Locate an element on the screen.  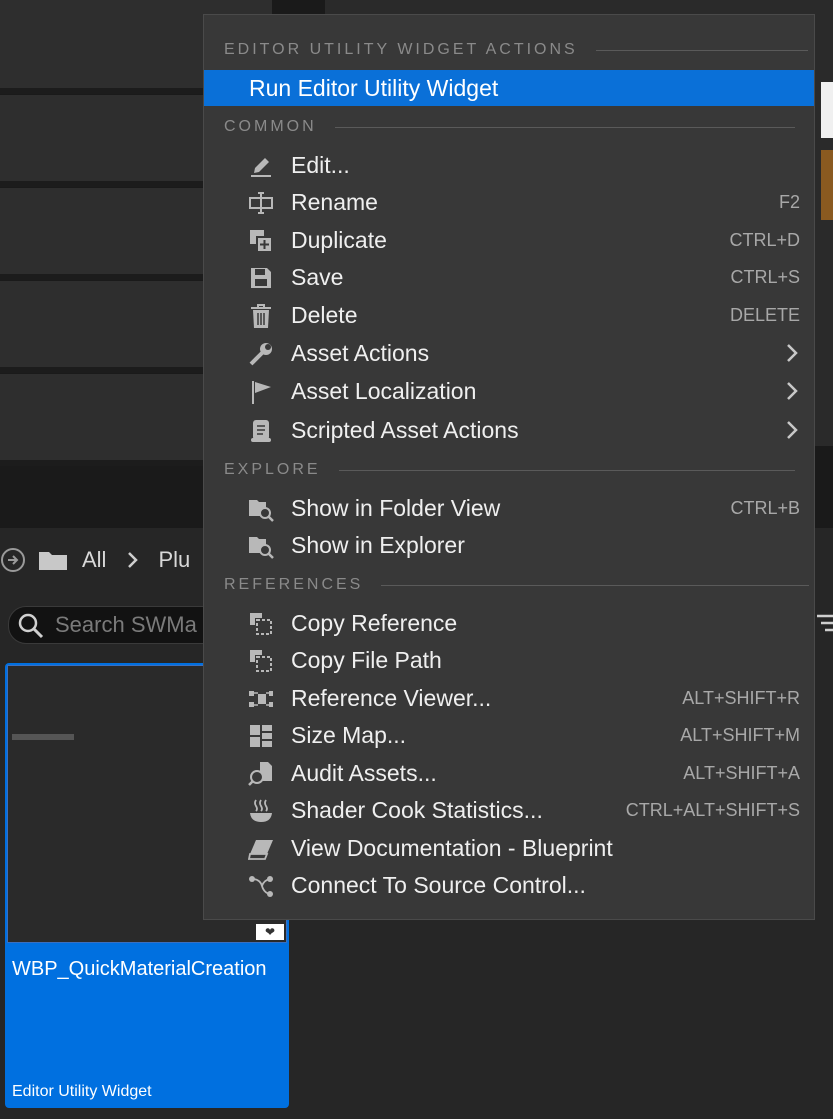
shader-stats-icon is located at coordinates (261, 811).